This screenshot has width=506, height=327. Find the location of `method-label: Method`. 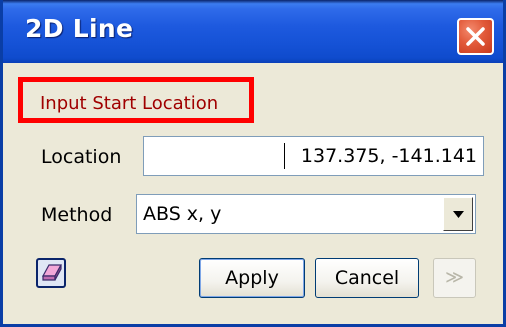

method-label: Method is located at coordinates (77, 215).